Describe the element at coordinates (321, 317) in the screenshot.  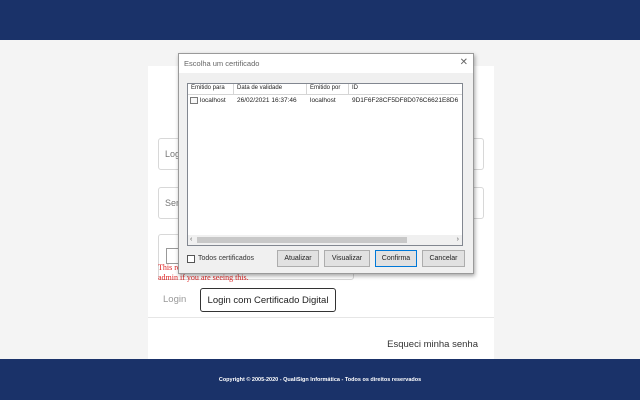
I see `card-divider` at that location.